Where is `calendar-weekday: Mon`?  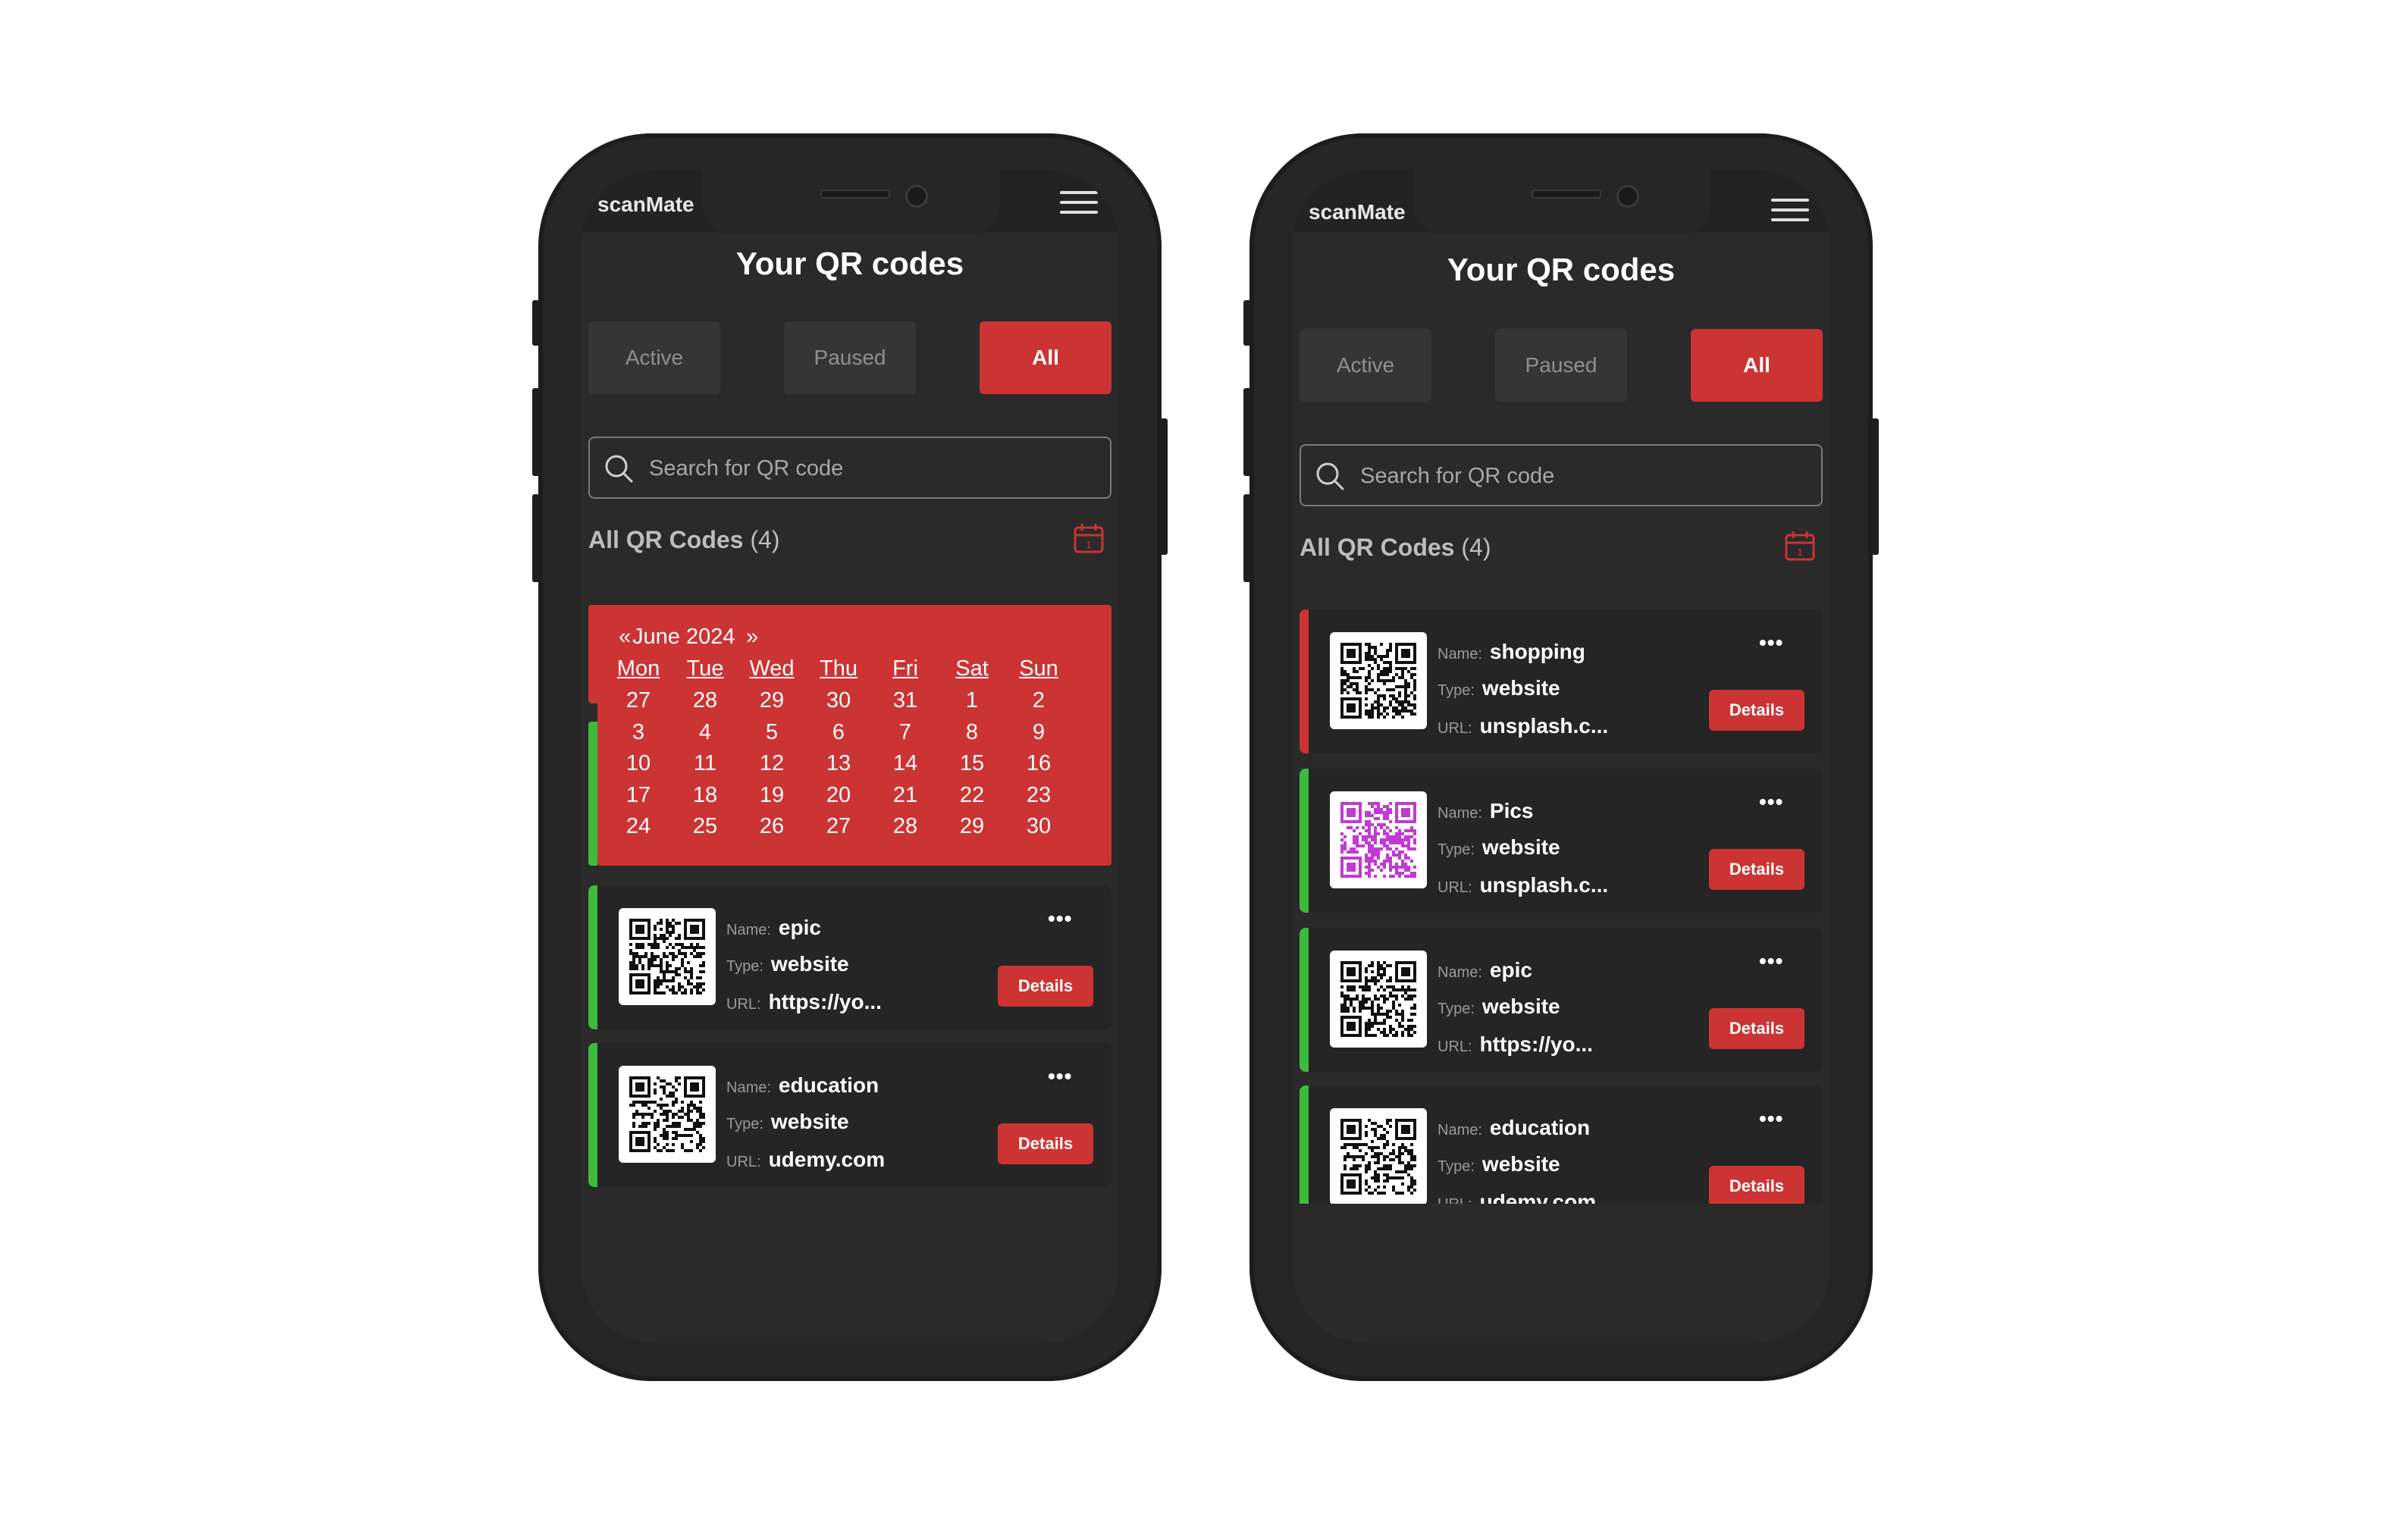
calendar-weekday: Mon is located at coordinates (638, 668).